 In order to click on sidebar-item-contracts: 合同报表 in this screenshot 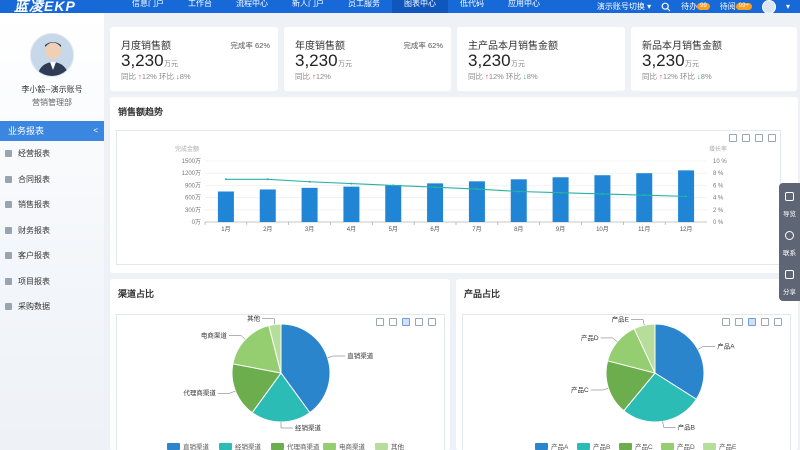, I will do `click(52, 180)`.